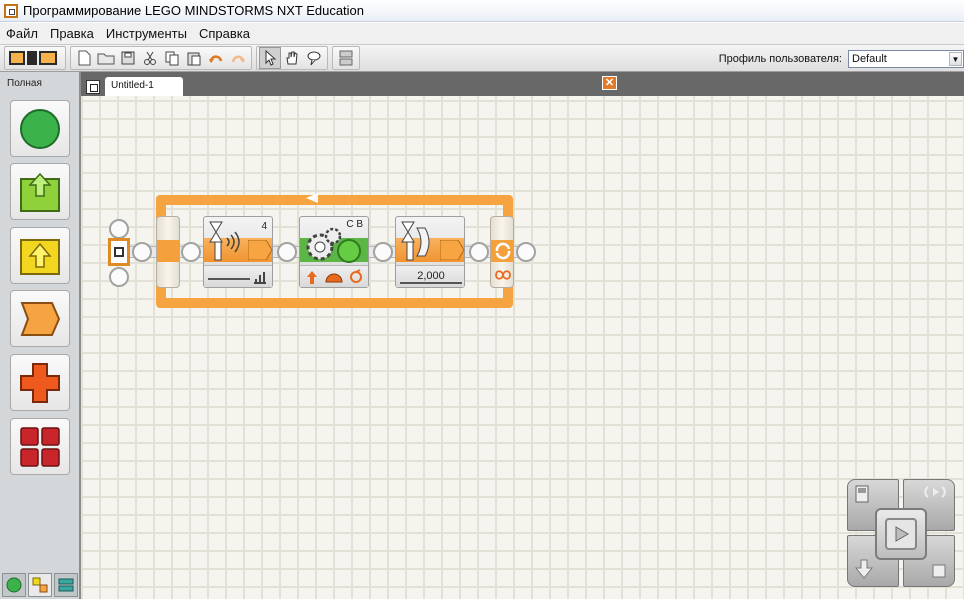  I want to click on sound-port-label: 4, so click(264, 226).